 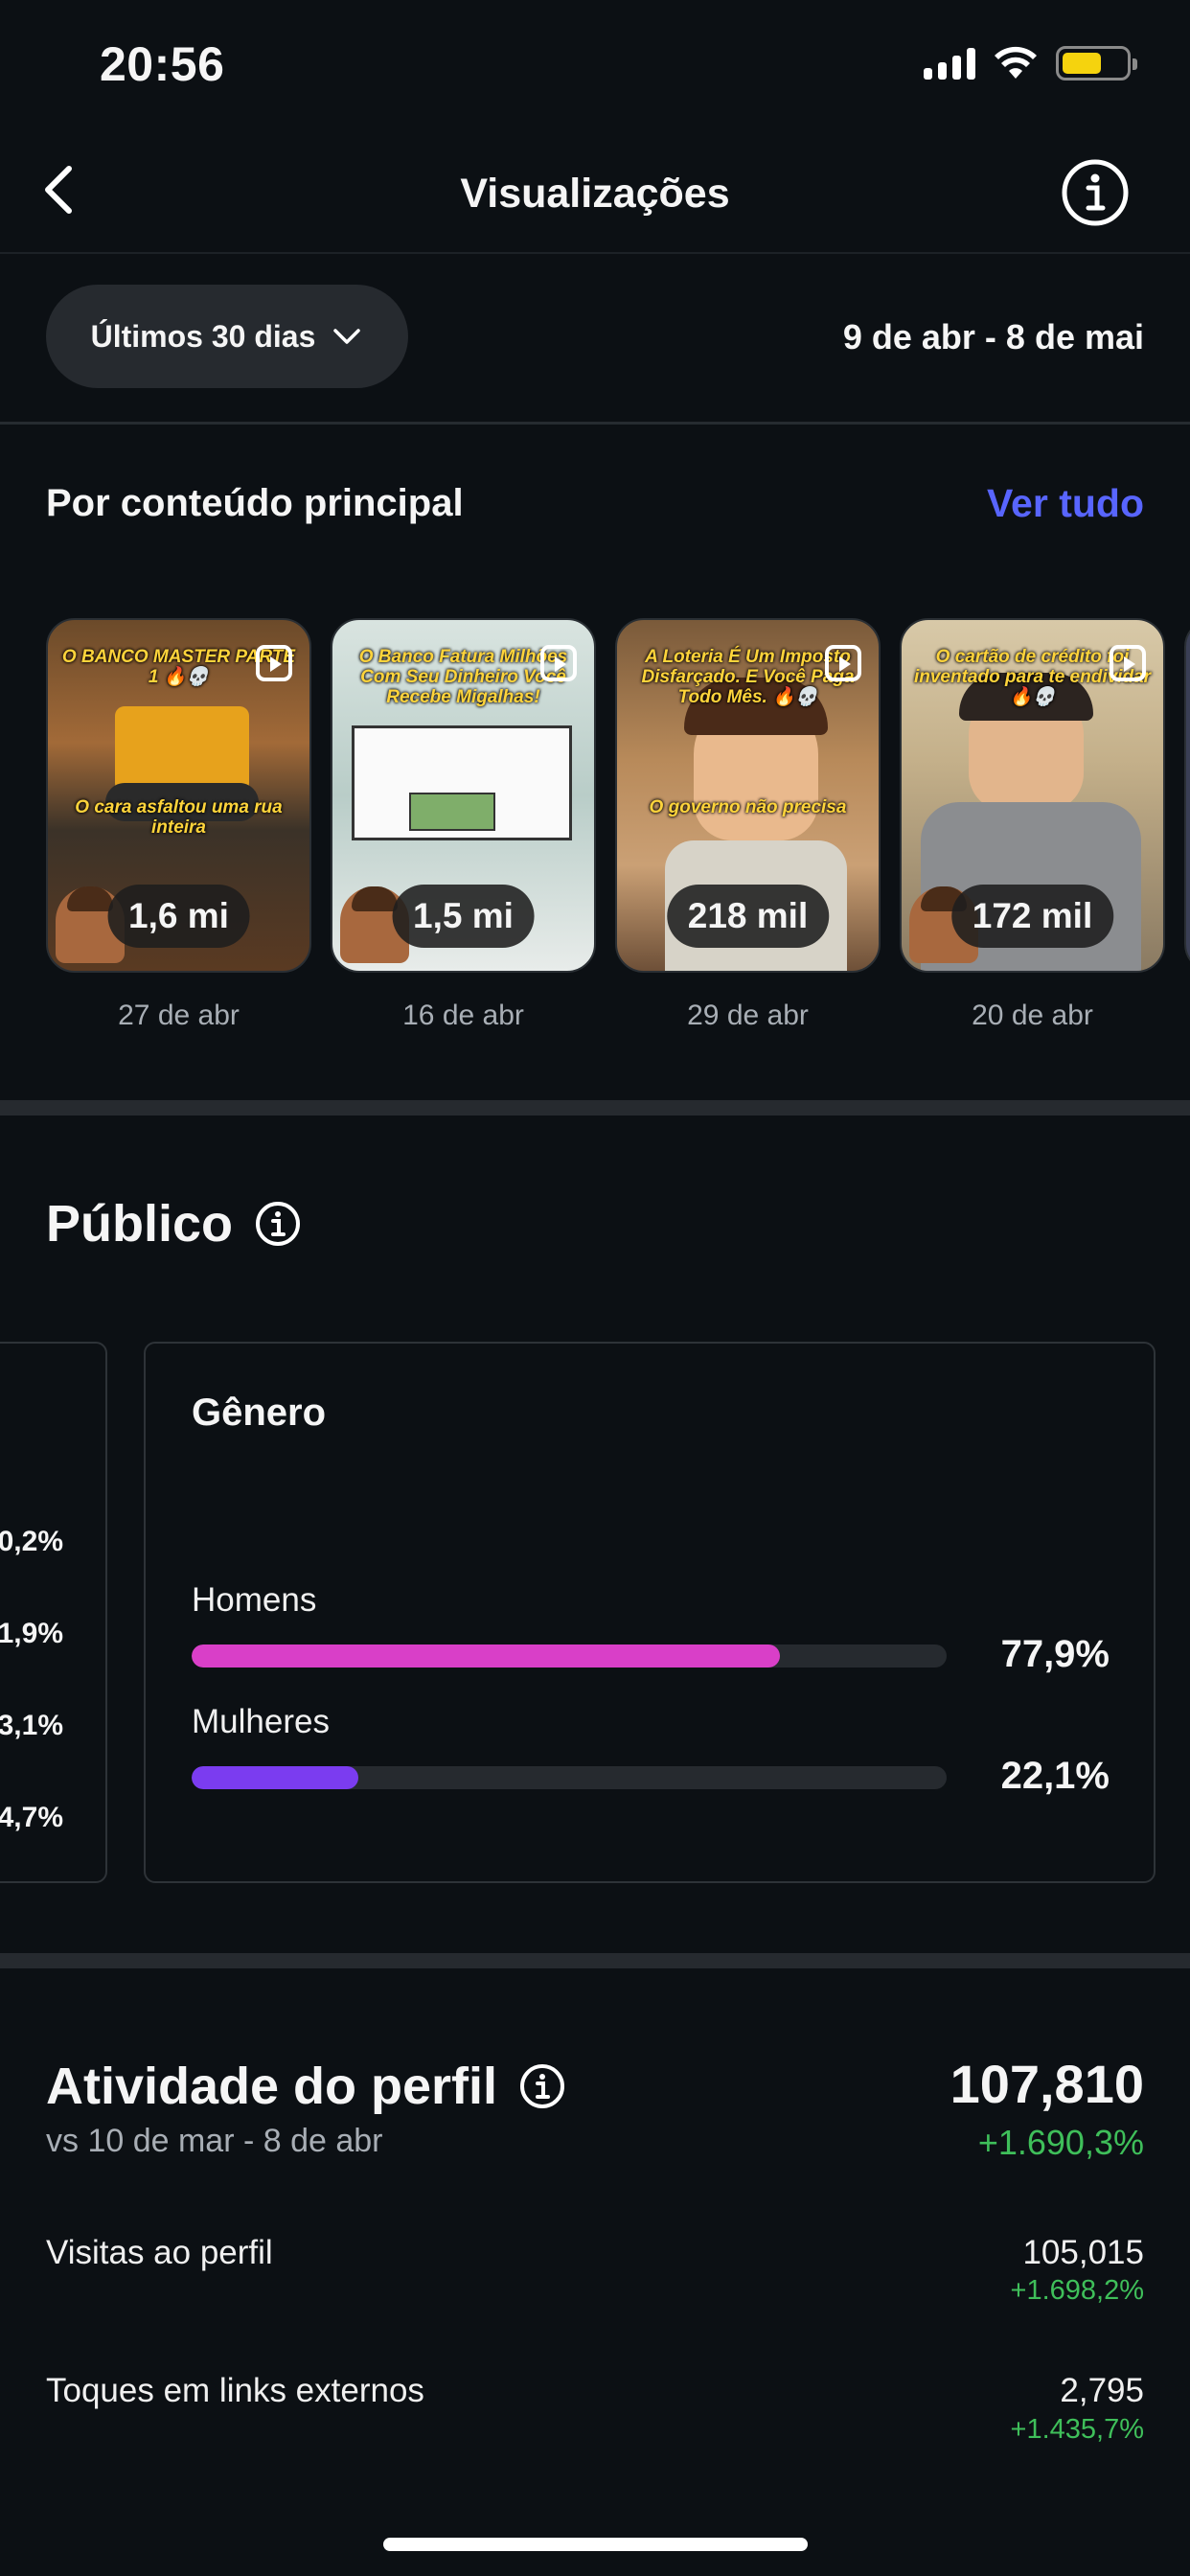 What do you see at coordinates (1102, 2390) in the screenshot?
I see `external-link-taps-value: 2,795` at bounding box center [1102, 2390].